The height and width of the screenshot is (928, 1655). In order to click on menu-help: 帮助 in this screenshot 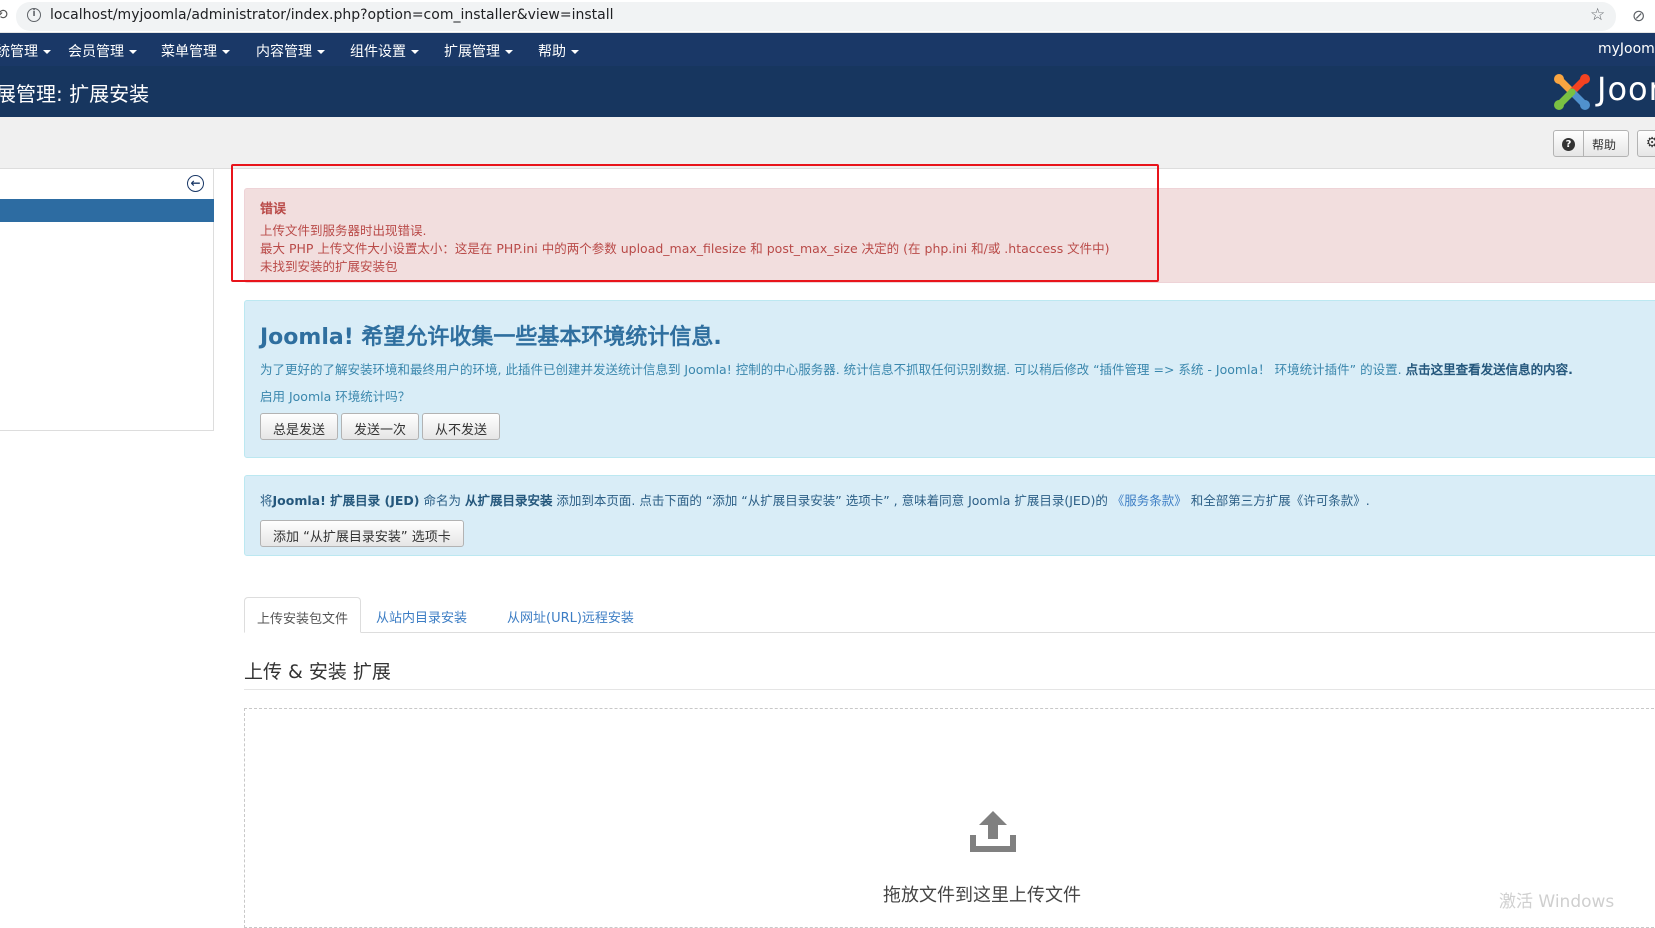, I will do `click(558, 51)`.